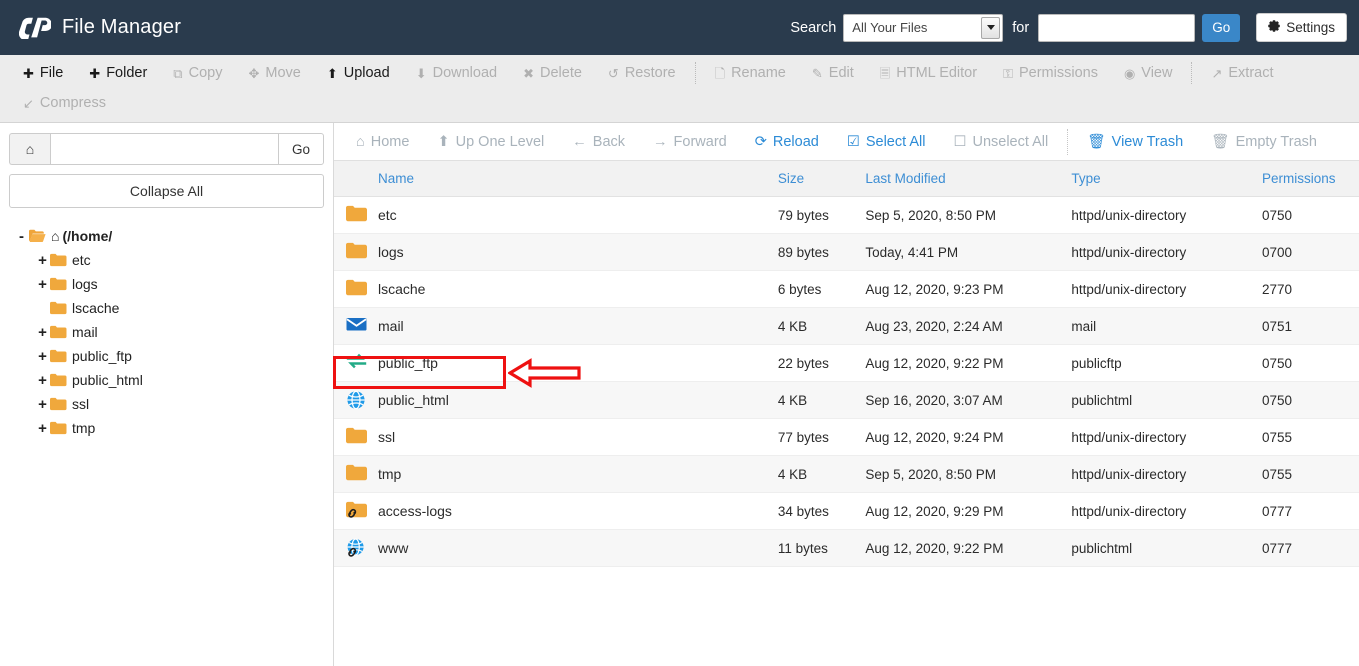  I want to click on nav-empty-trash-button: 🗑 Empty Trash, so click(1264, 141).